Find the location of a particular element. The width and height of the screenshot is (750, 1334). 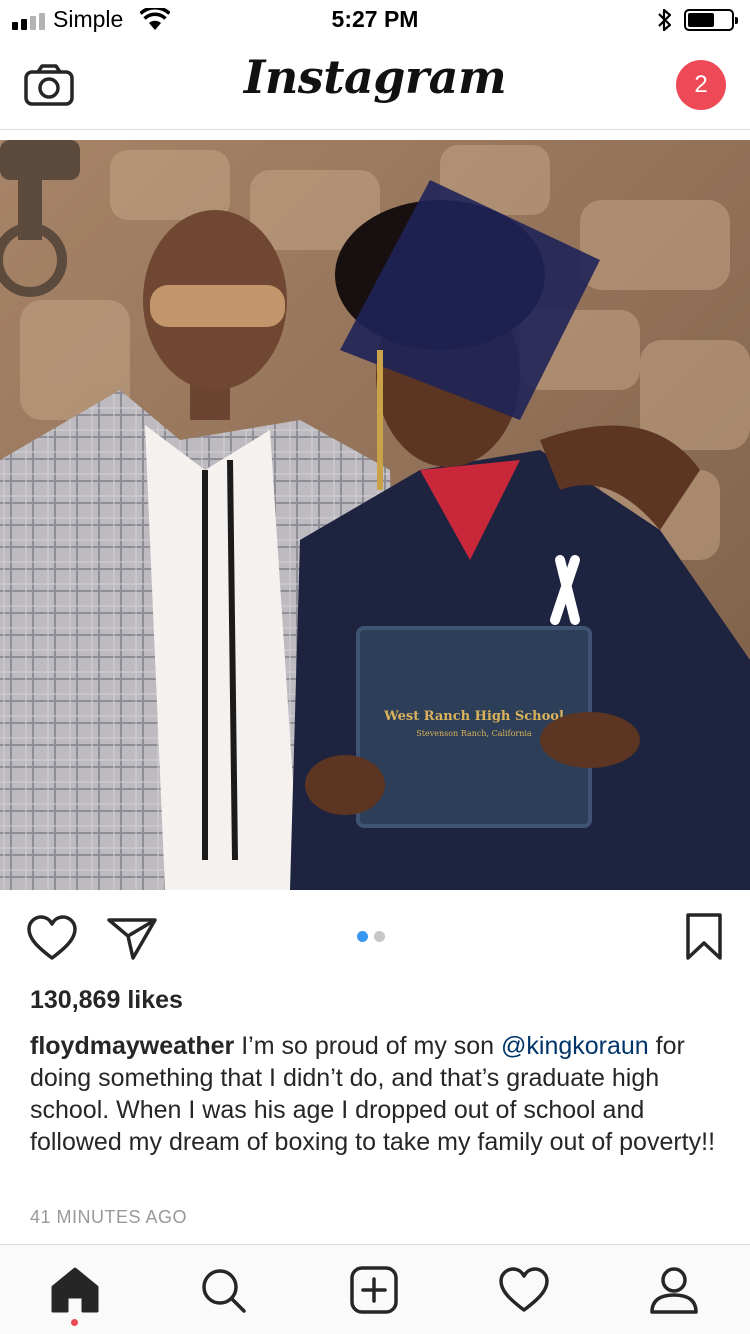

bookmark-icon is located at coordinates (704, 937).